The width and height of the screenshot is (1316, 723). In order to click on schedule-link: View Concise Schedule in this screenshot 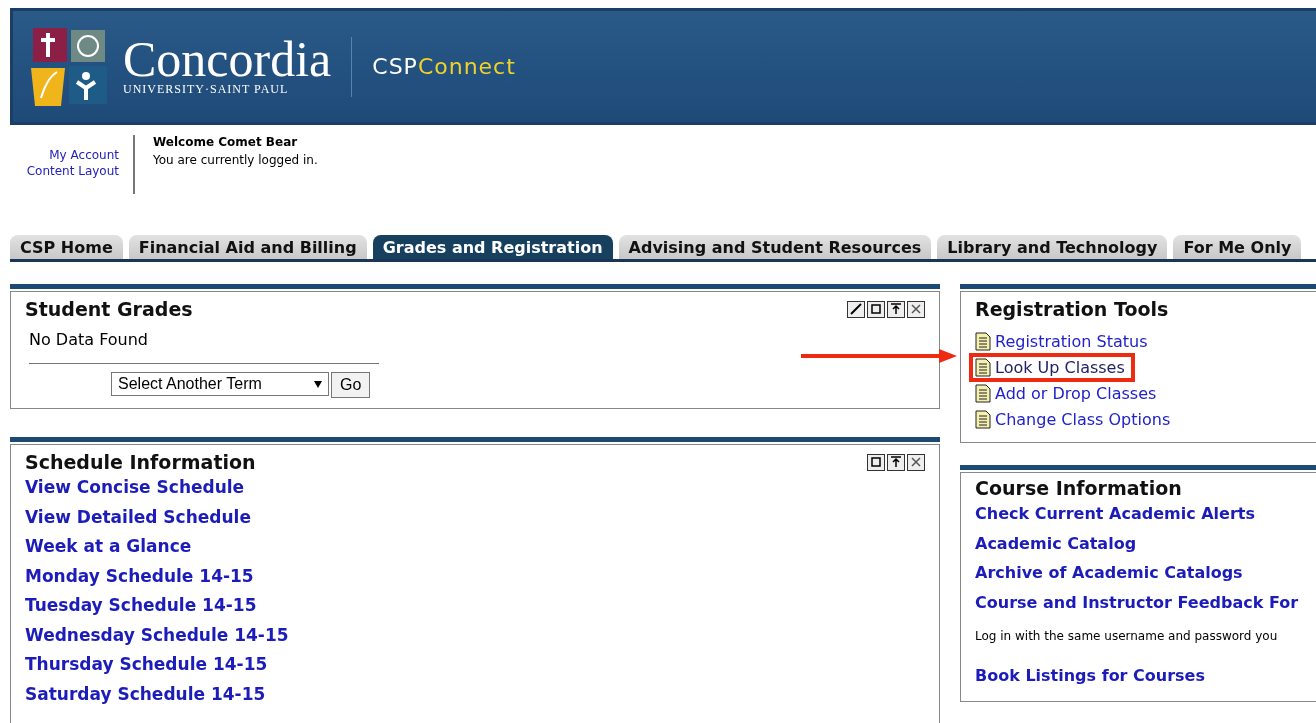, I will do `click(135, 488)`.